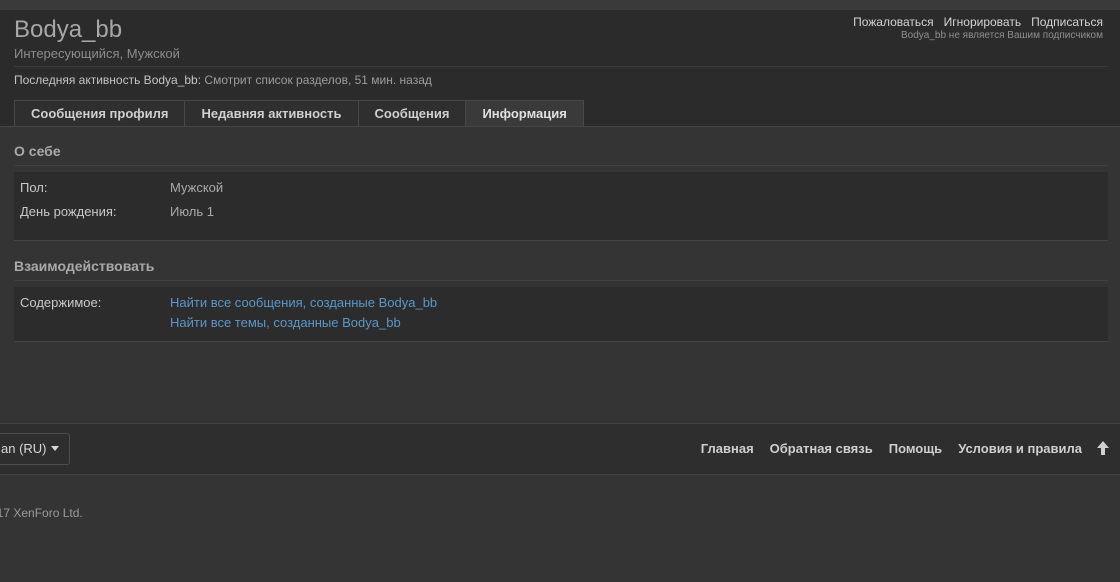 This screenshot has height=582, width=1120. I want to click on content-label: Содержимое:, so click(61, 302).